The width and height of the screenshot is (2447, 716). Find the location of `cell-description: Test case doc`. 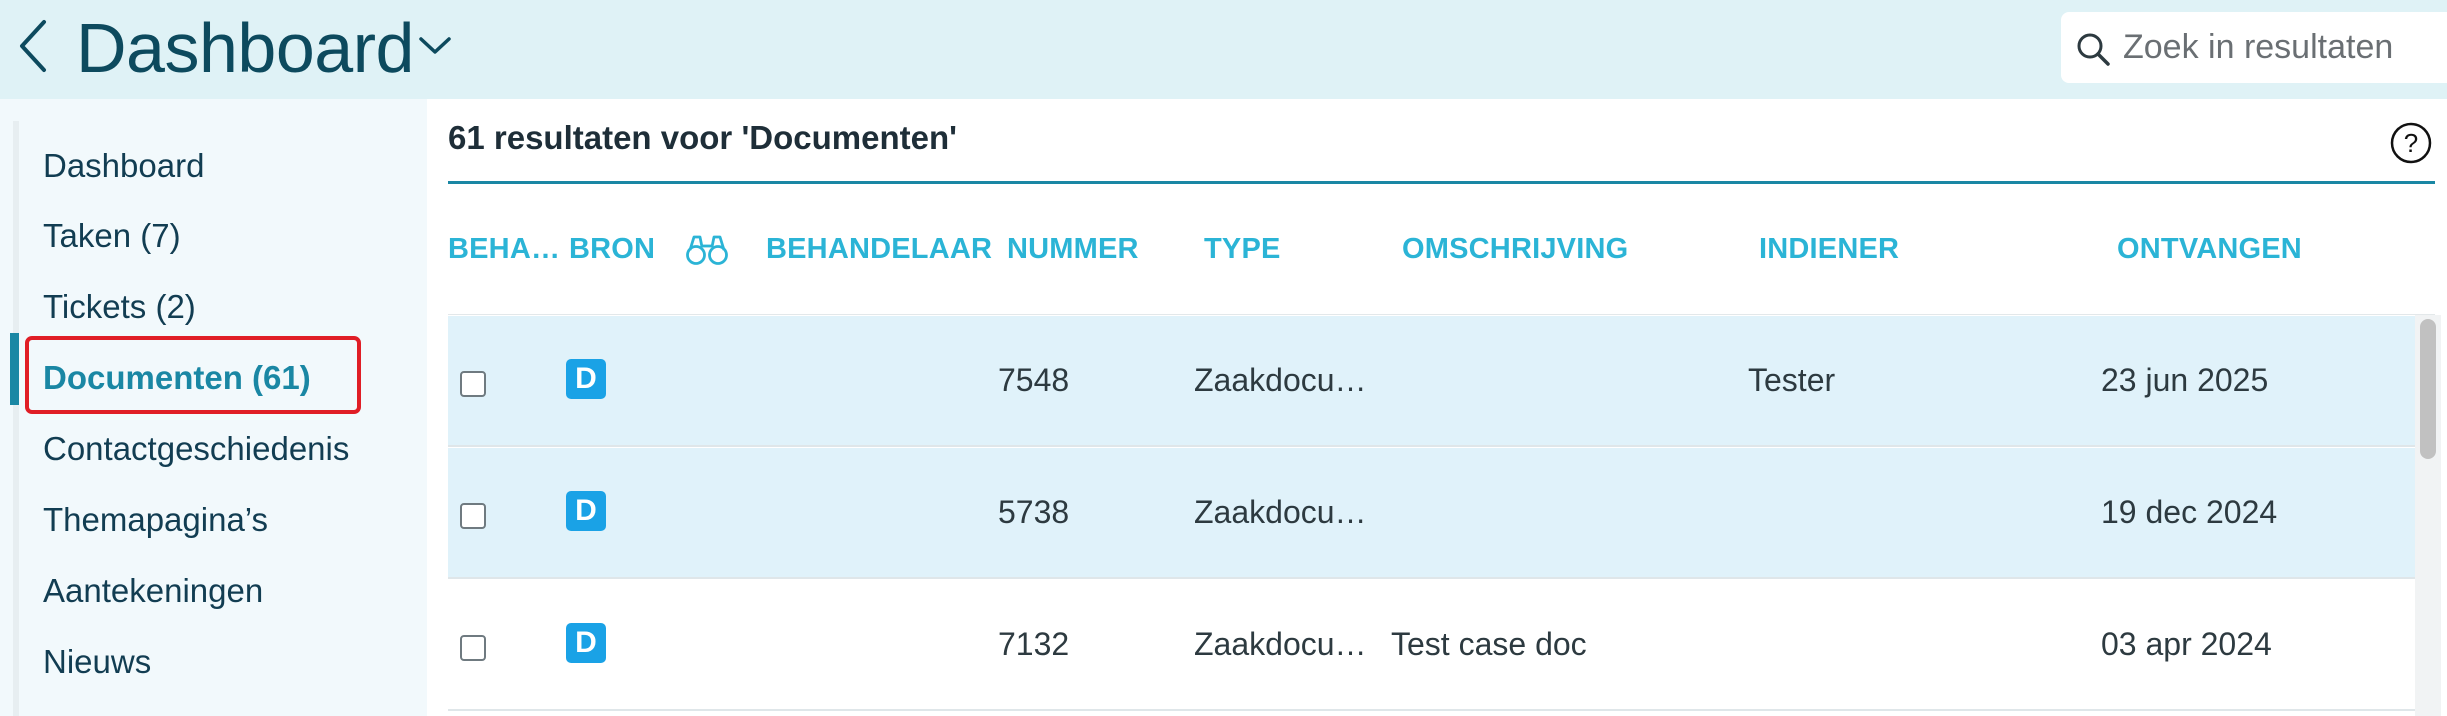

cell-description: Test case doc is located at coordinates (1489, 644).